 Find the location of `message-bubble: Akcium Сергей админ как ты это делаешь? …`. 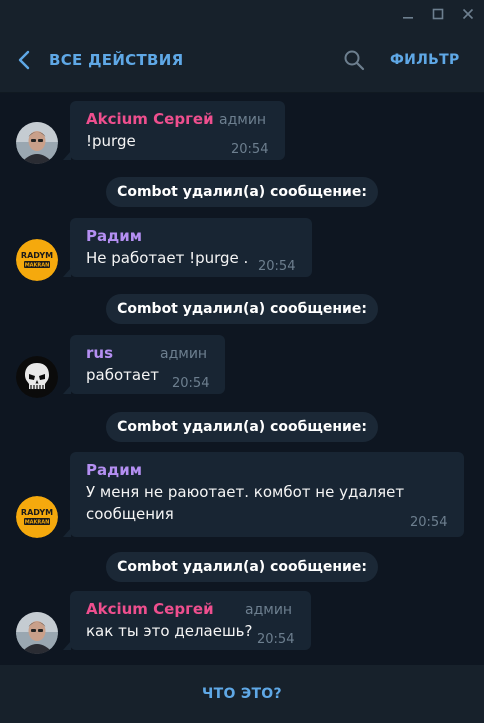

message-bubble: Akcium Сергей админ как ты это делаешь? … is located at coordinates (187, 620).